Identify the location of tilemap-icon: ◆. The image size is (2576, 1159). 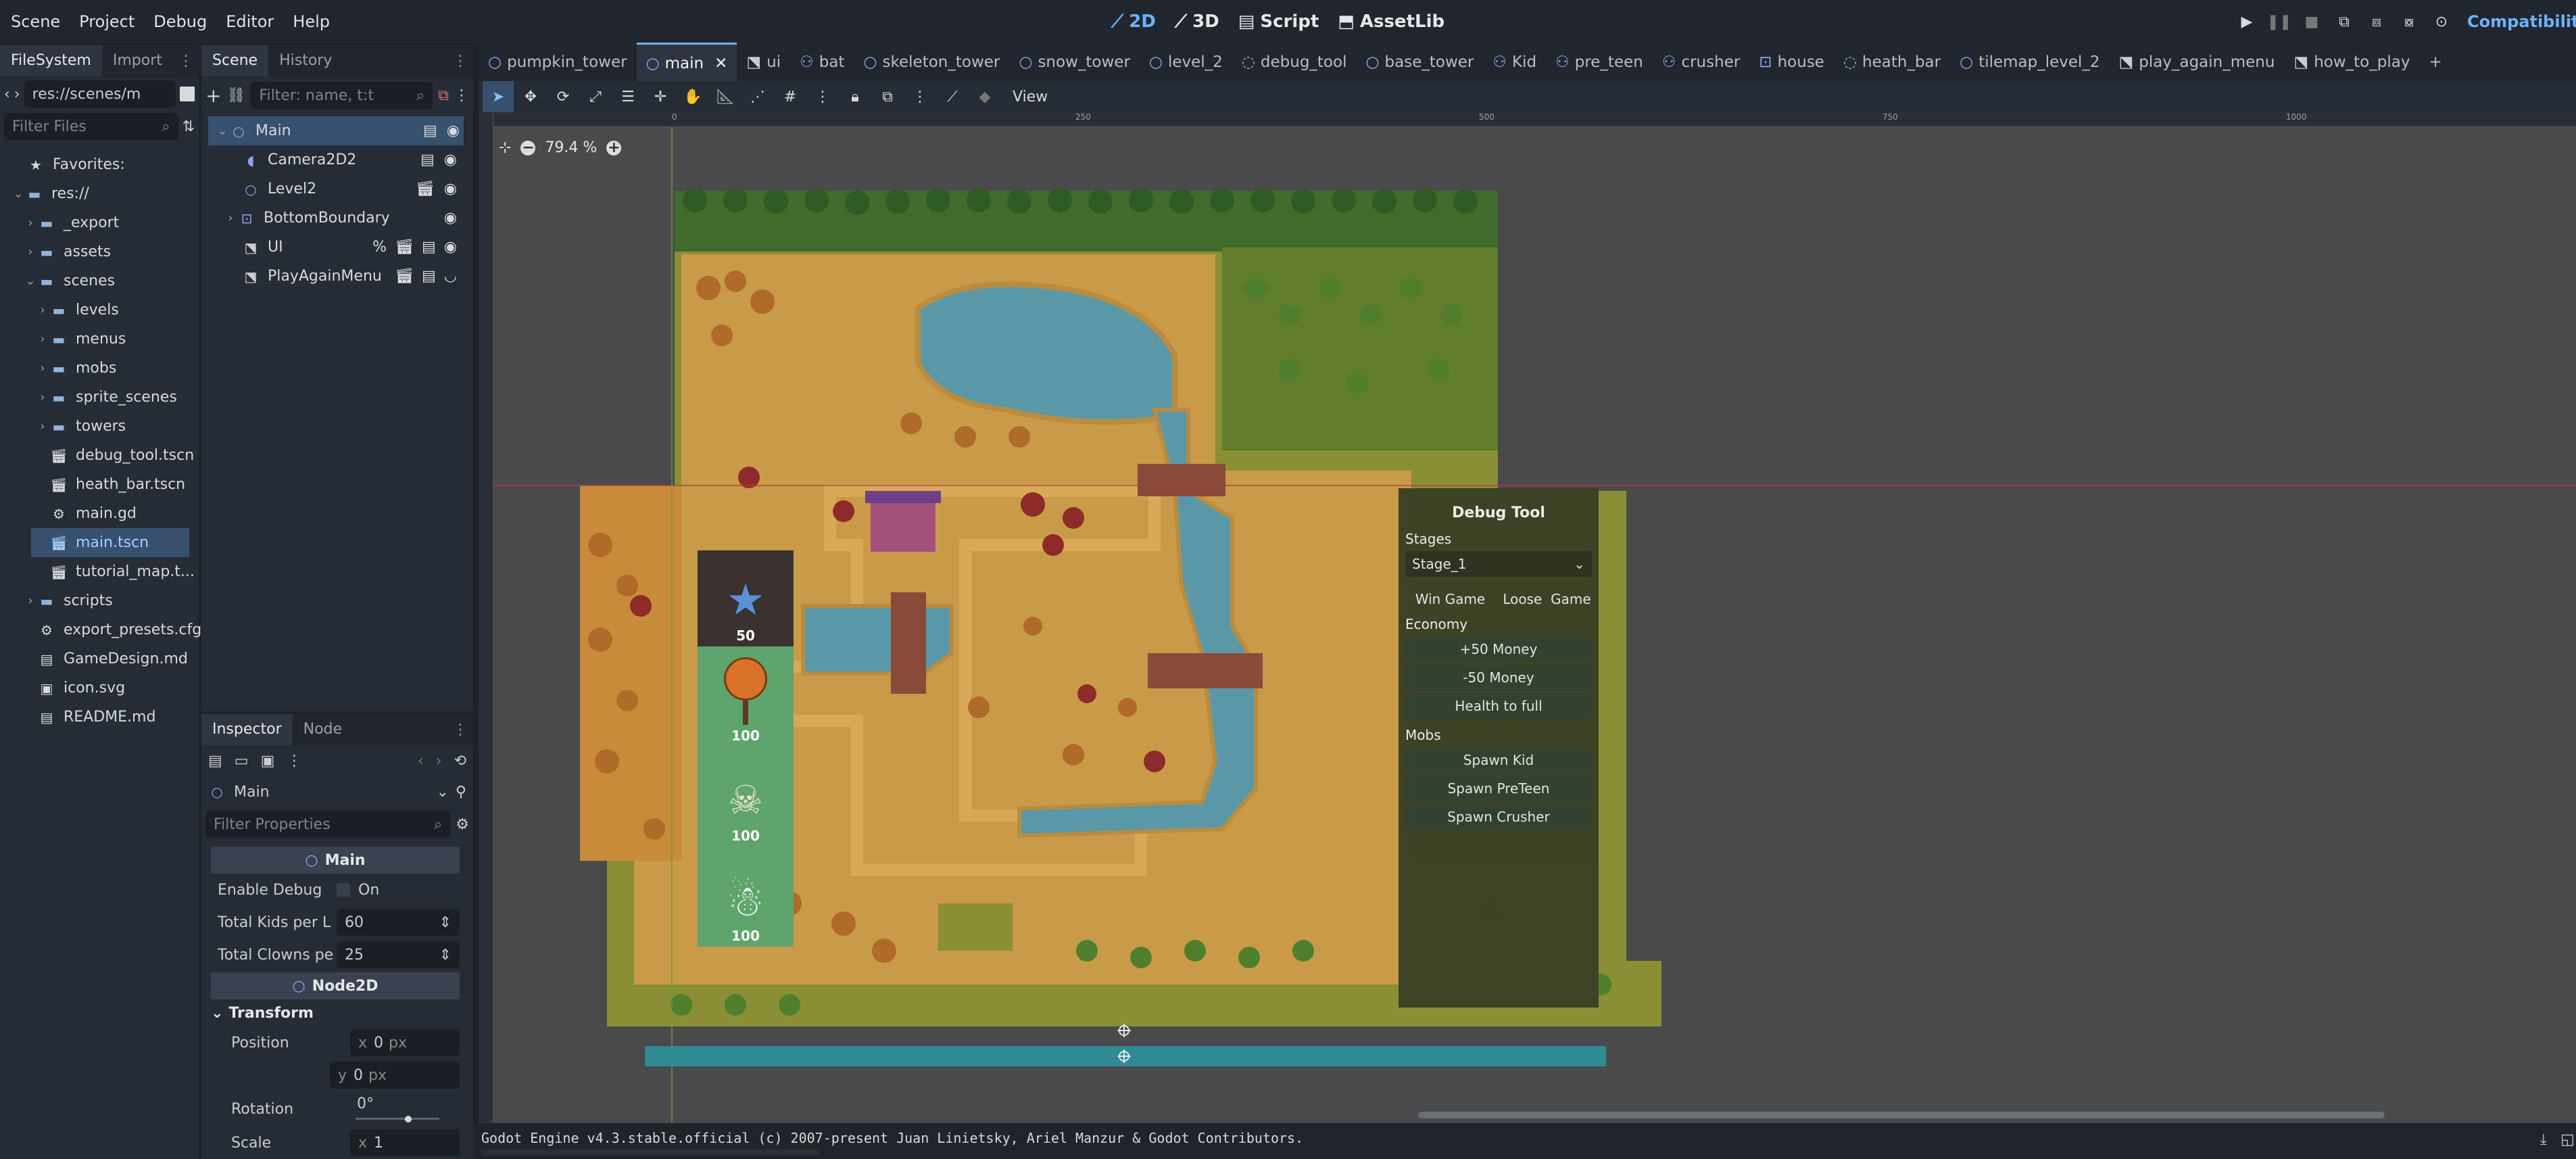
(984, 96).